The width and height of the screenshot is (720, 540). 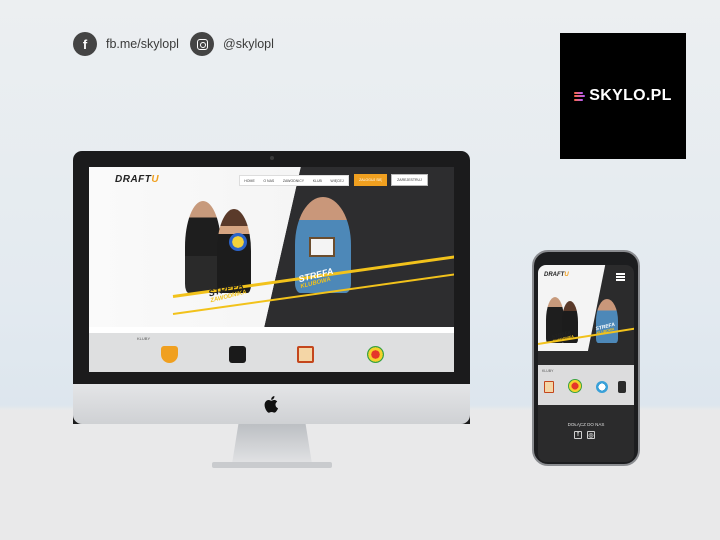 What do you see at coordinates (620, 277) in the screenshot?
I see `menu-icon` at bounding box center [620, 277].